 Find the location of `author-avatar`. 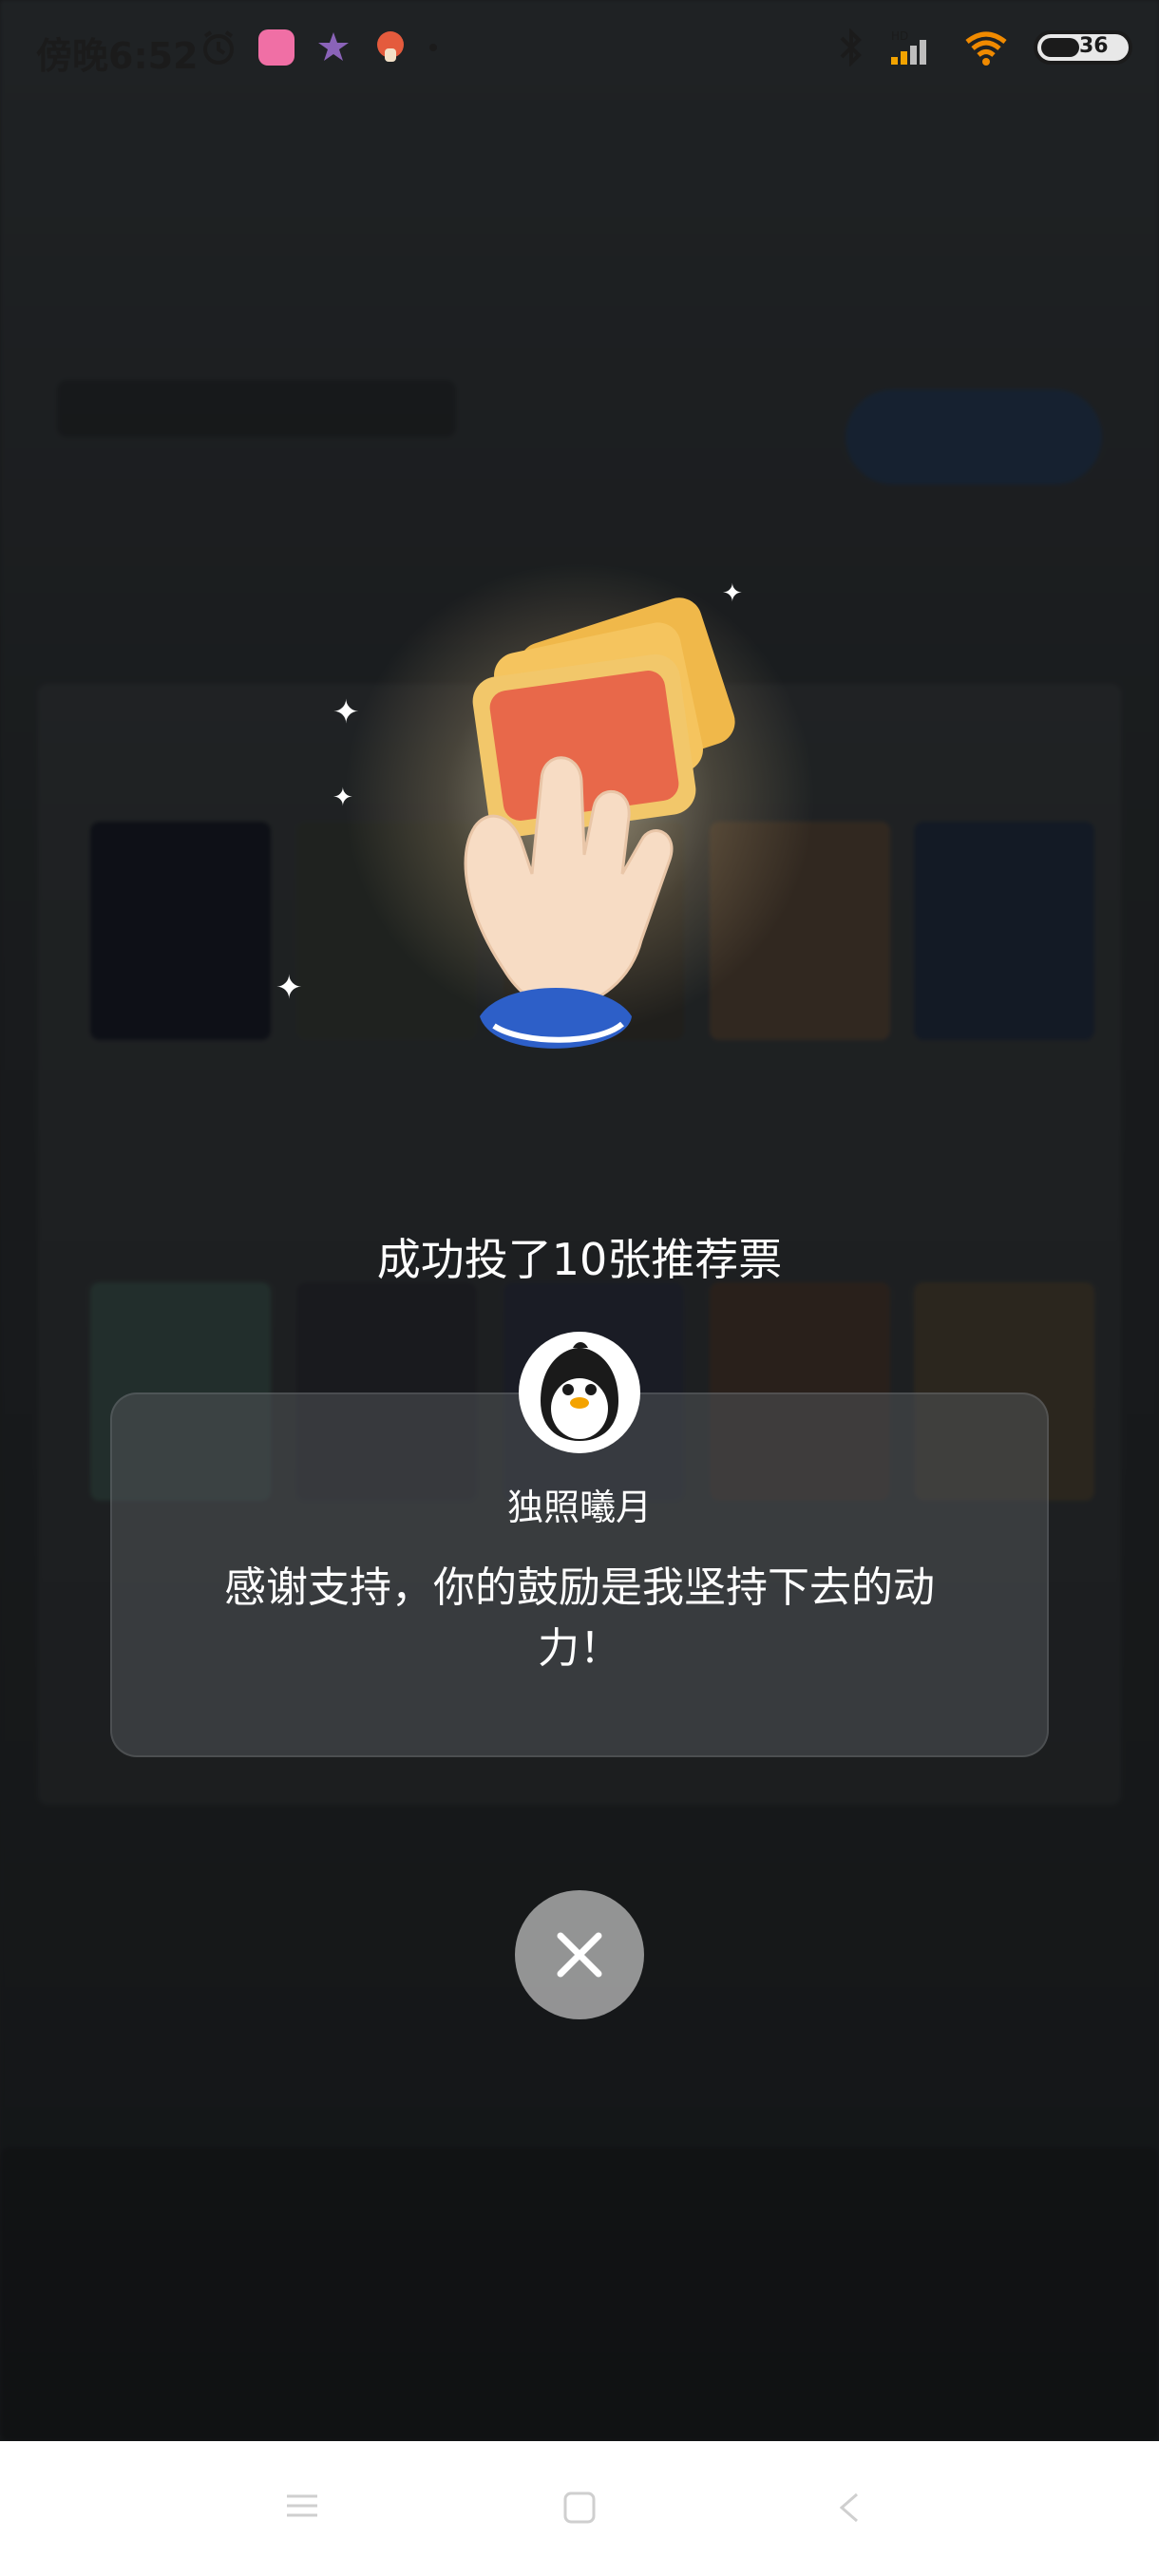

author-avatar is located at coordinates (579, 1392).